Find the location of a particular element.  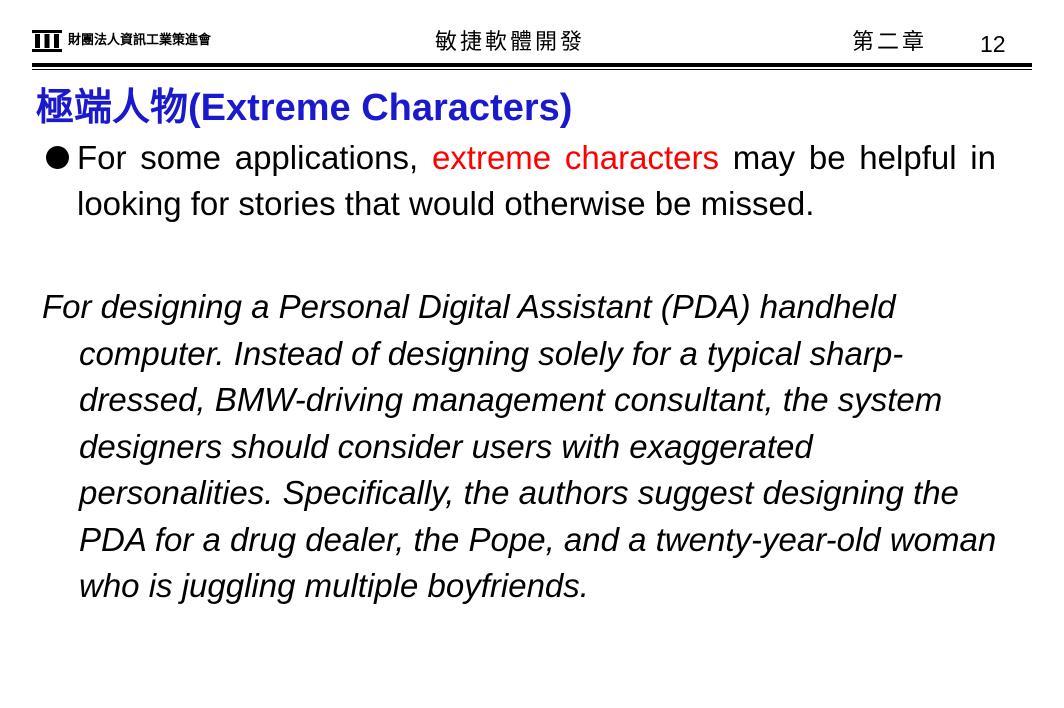

organization-logo: 財團法人資訊工業策進會 is located at coordinates (121, 41).